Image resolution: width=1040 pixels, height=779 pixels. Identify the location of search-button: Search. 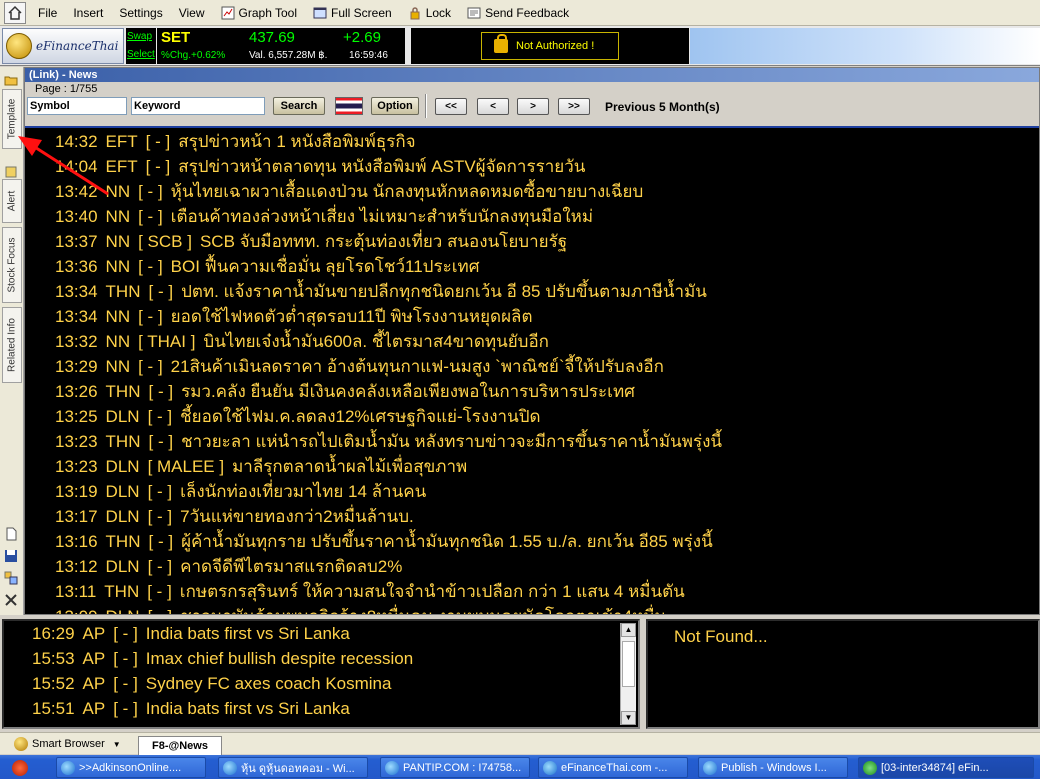
(299, 106).